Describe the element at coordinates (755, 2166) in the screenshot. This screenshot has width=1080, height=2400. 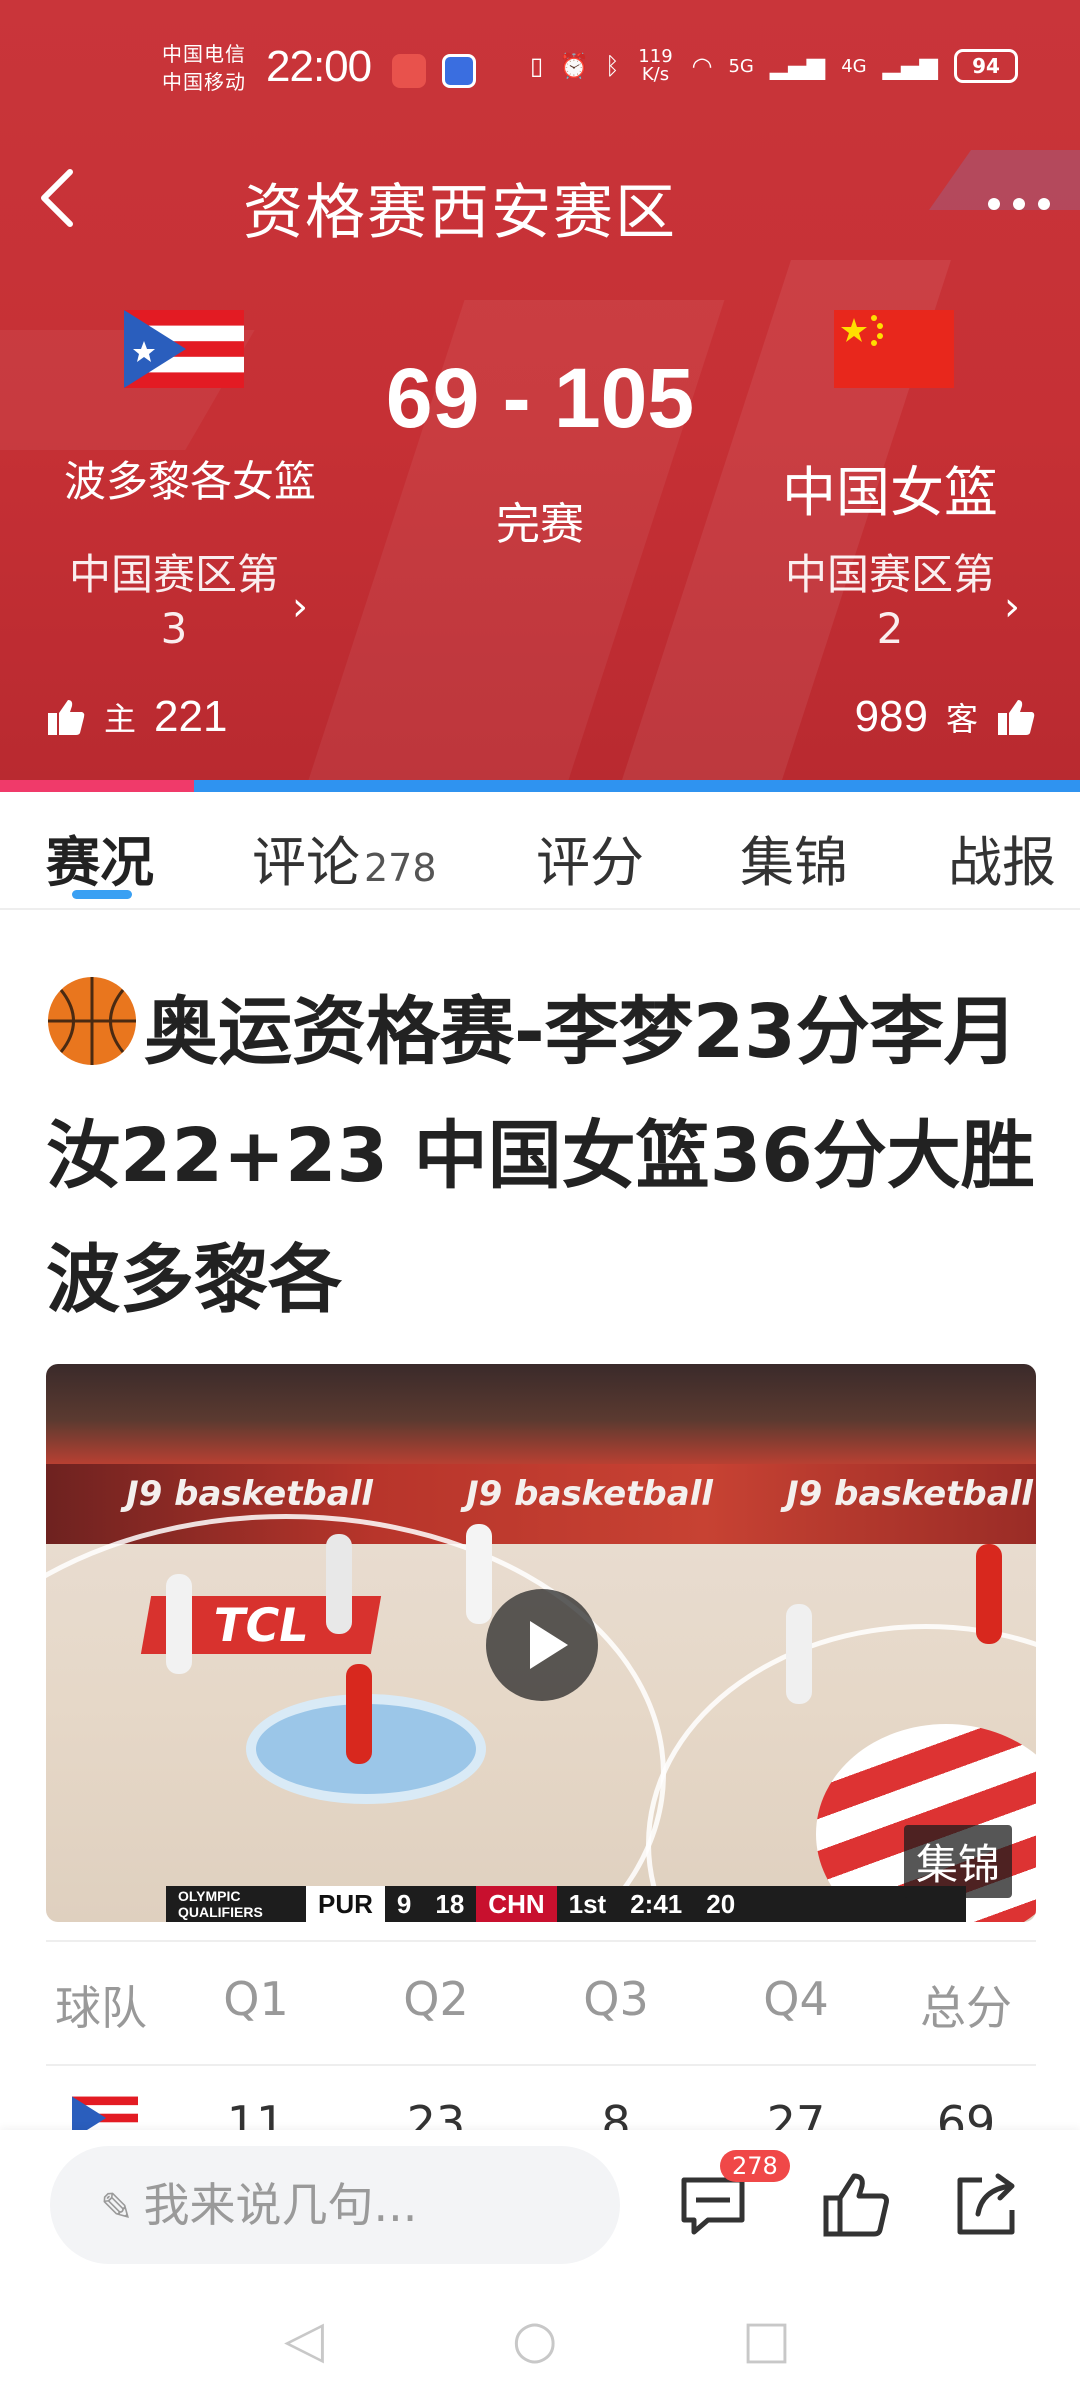
I see `comments-badge: 278` at that location.